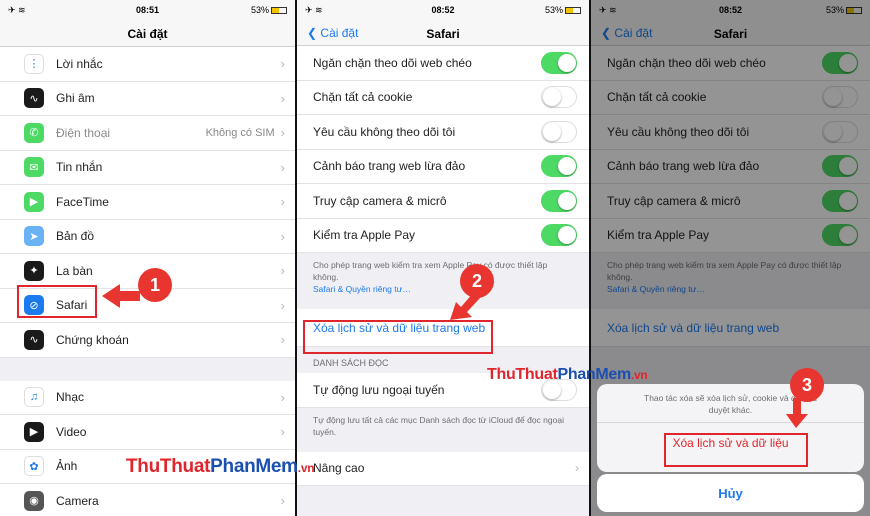 The height and width of the screenshot is (516, 870). What do you see at coordinates (121, 296) in the screenshot?
I see `arrow-1-icon` at bounding box center [121, 296].